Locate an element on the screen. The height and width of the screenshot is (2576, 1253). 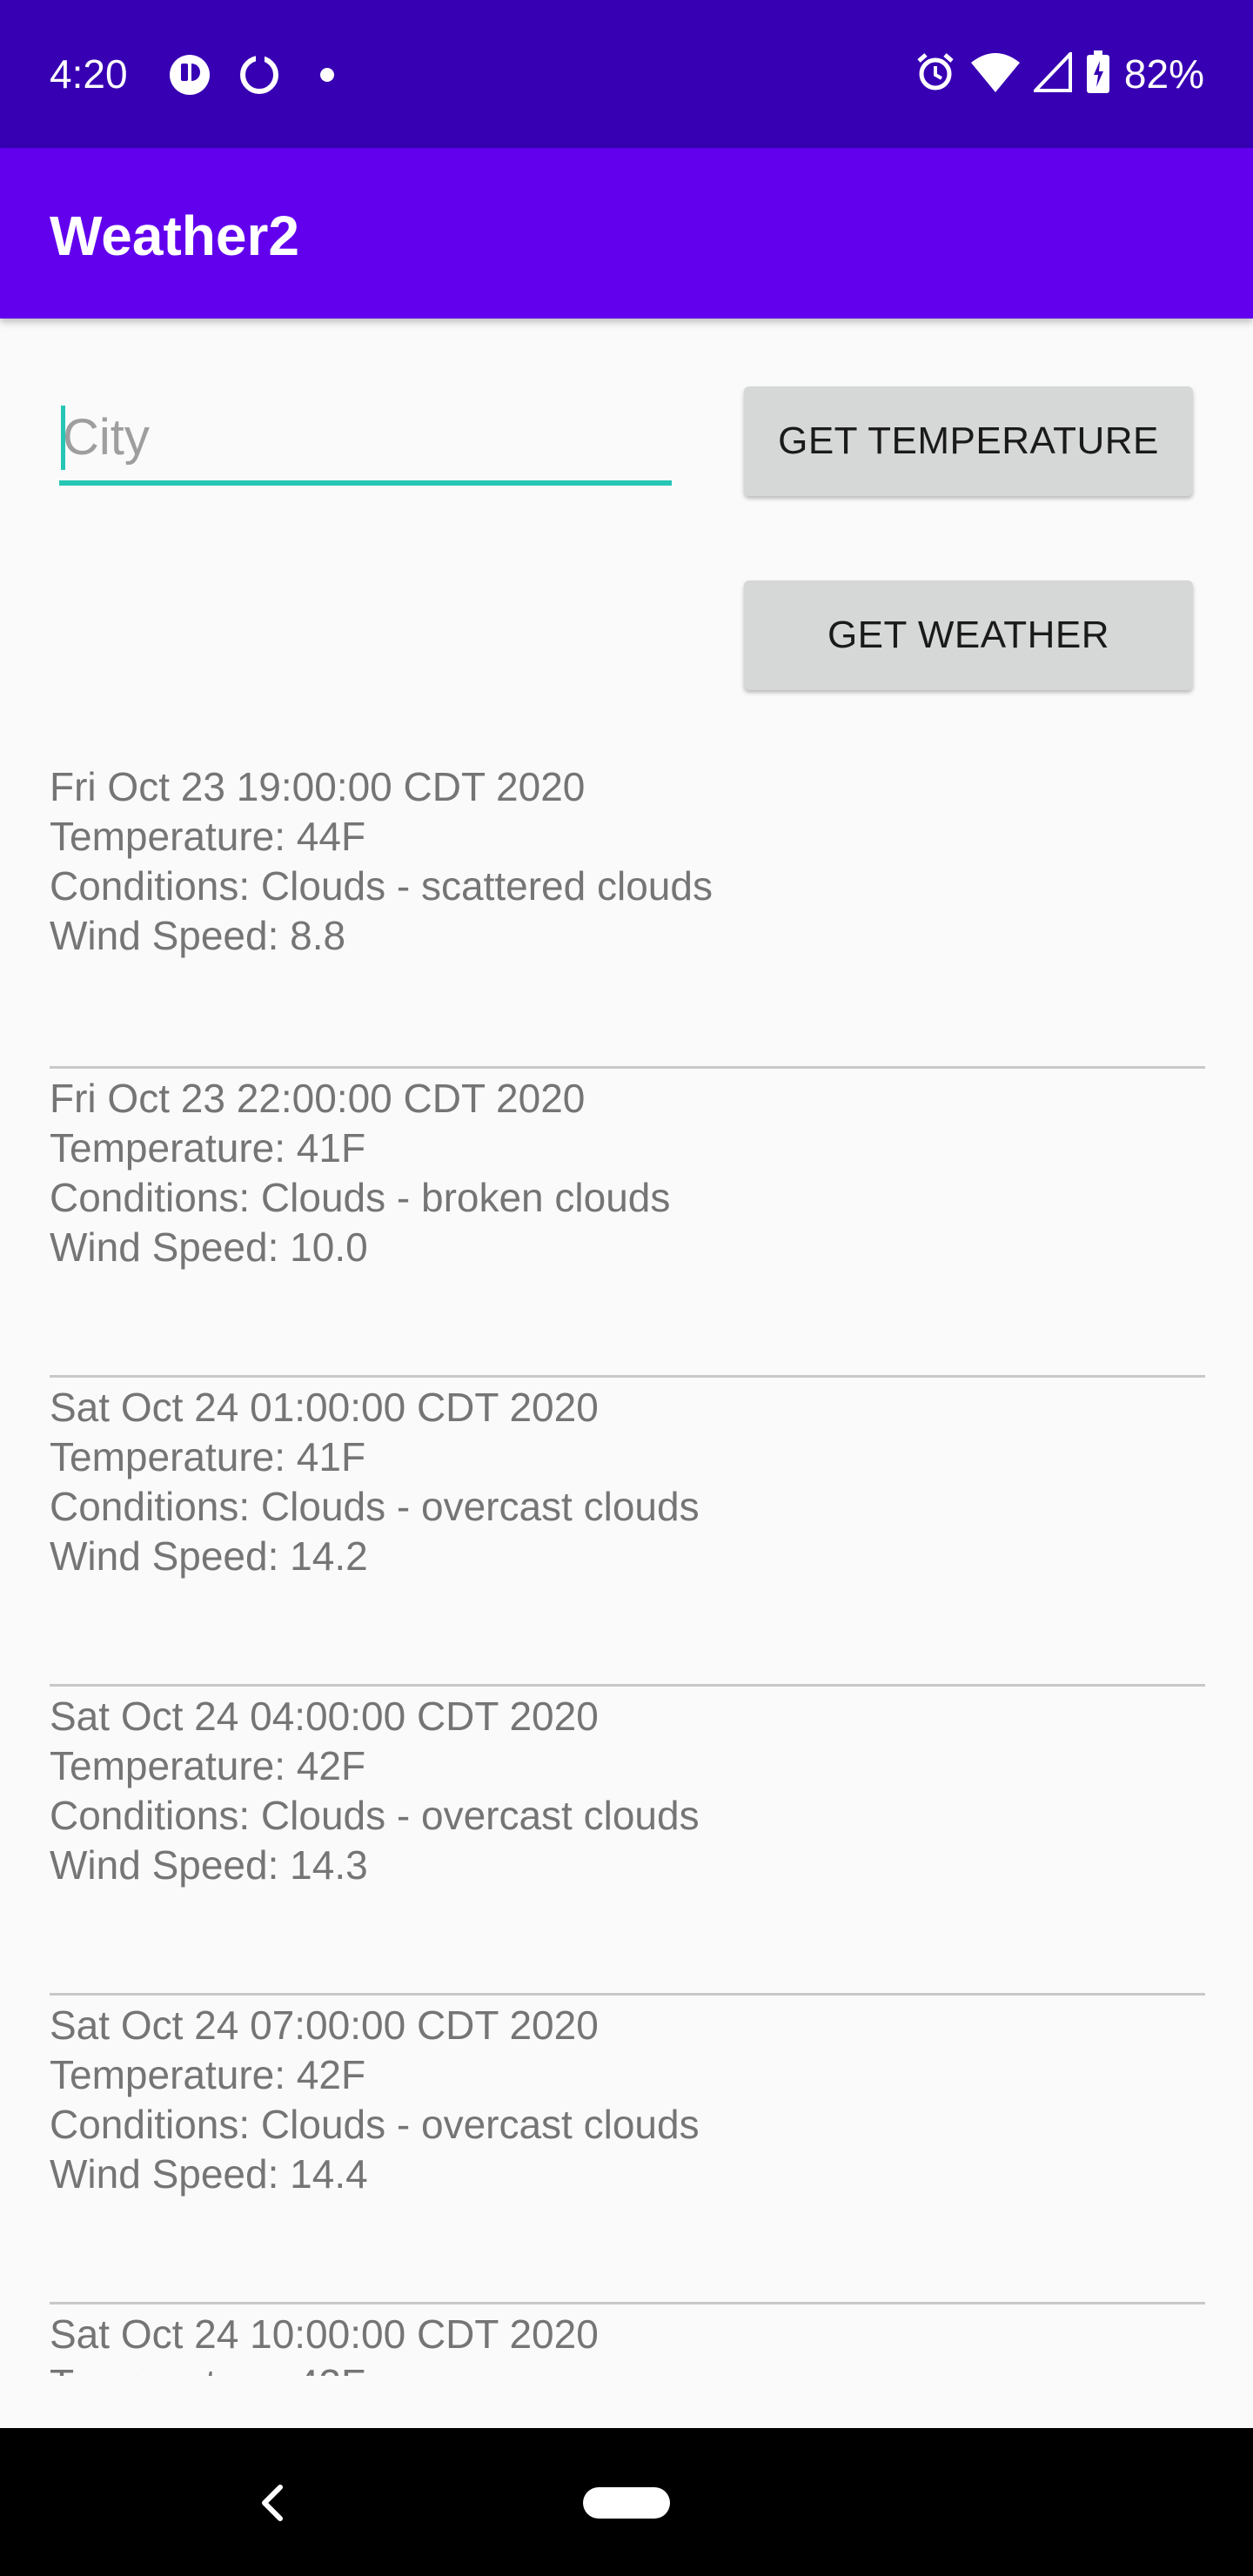
ring-notification-icon is located at coordinates (259, 75).